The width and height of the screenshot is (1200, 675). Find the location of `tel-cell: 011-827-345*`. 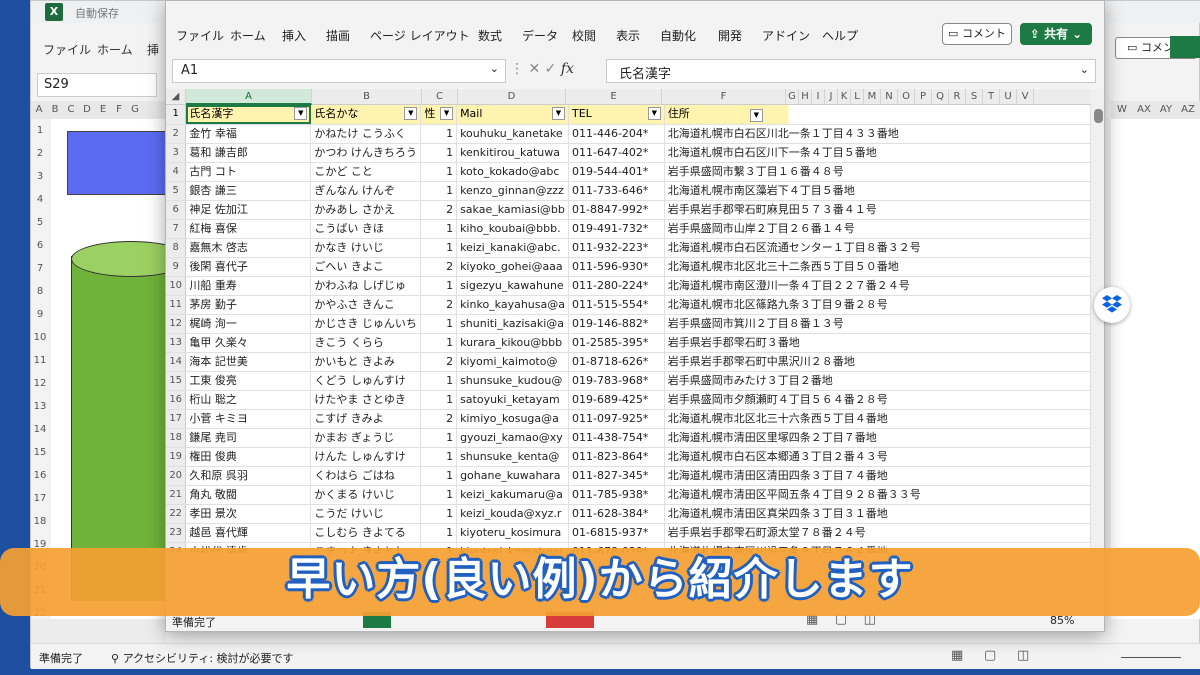

tel-cell: 011-827-345* is located at coordinates (616, 476).